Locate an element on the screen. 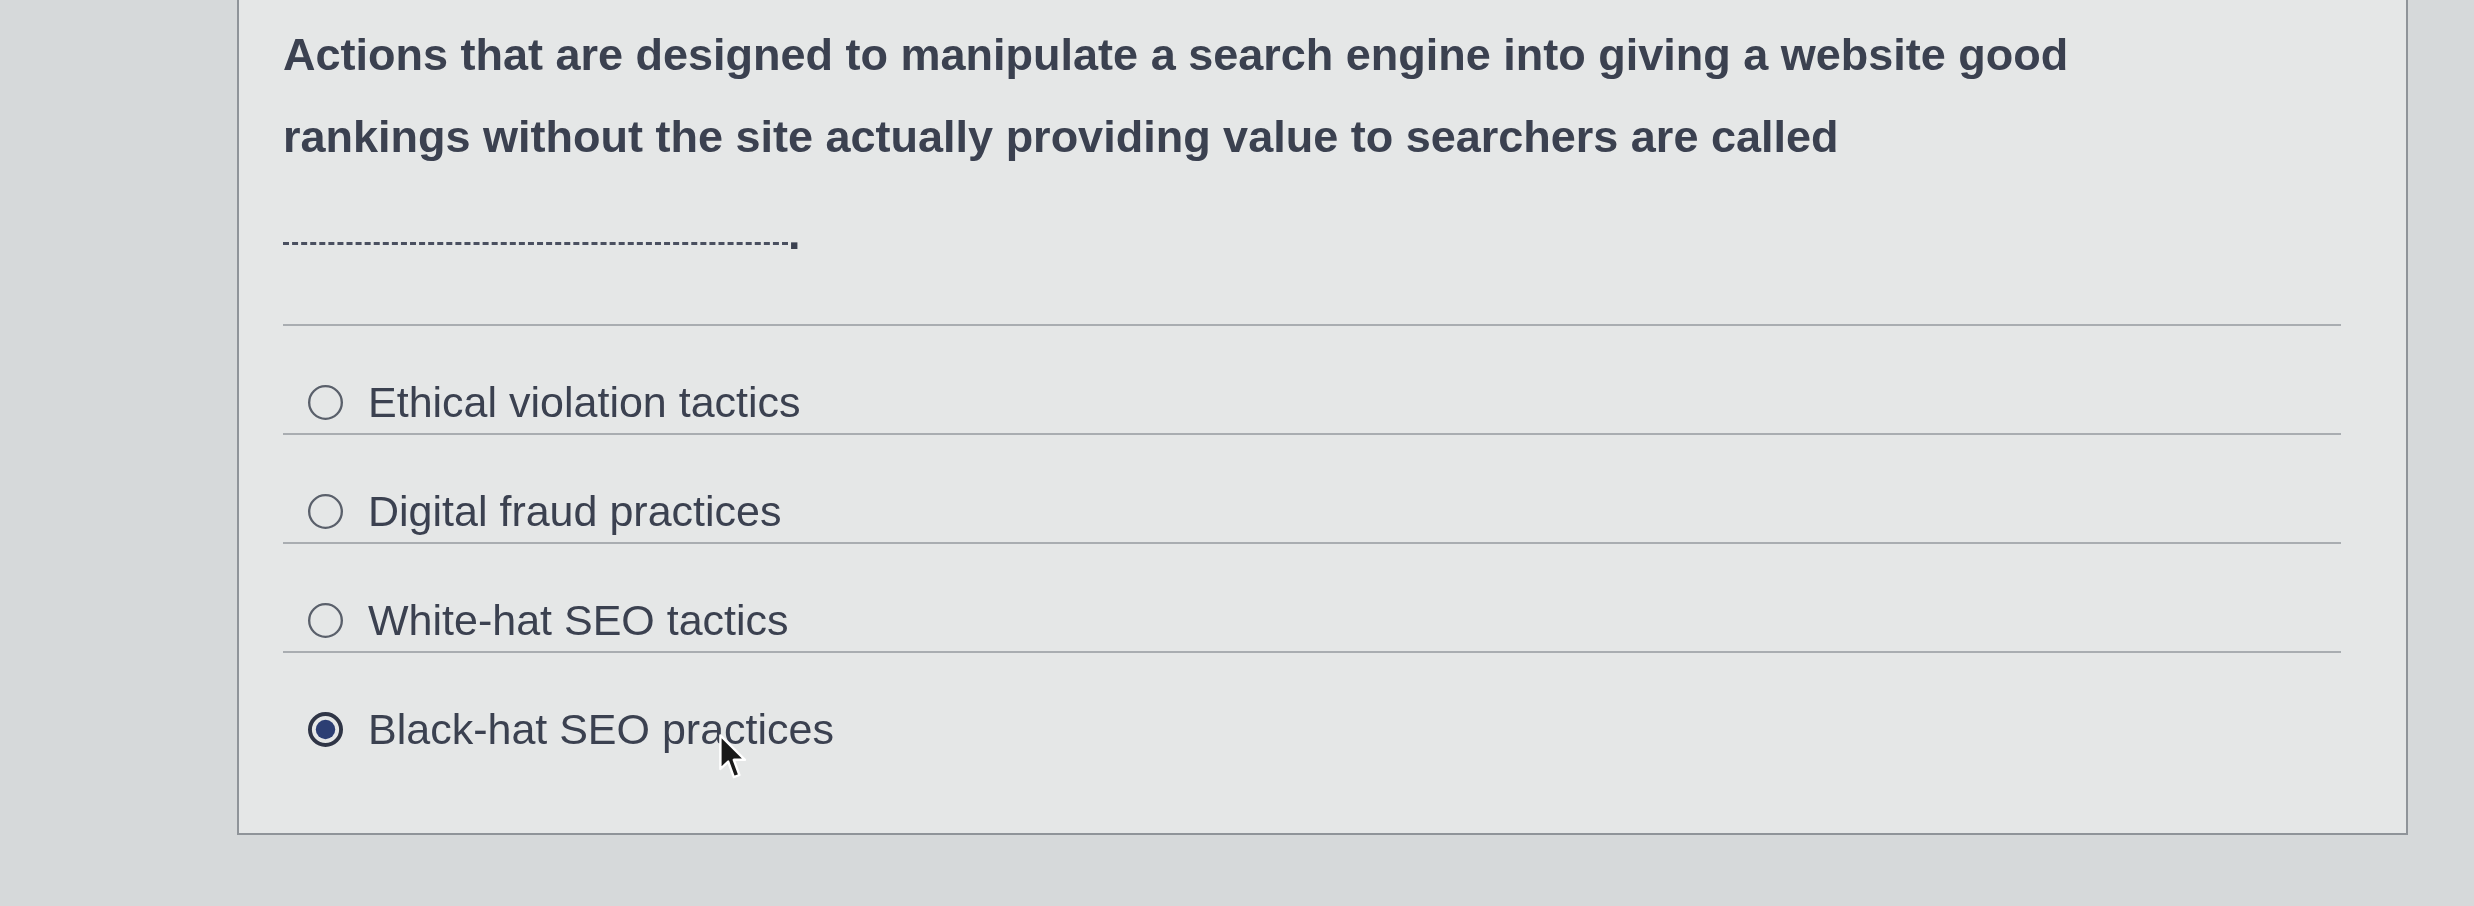 The width and height of the screenshot is (2474, 906). option-label: Digital fraud practices is located at coordinates (575, 511).